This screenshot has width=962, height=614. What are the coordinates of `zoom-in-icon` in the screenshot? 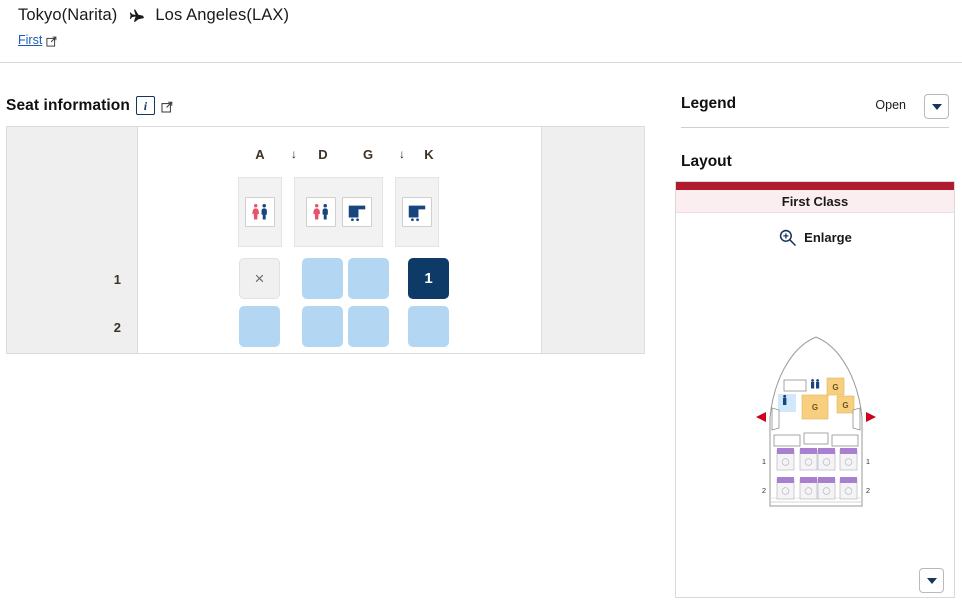 It's located at (787, 237).